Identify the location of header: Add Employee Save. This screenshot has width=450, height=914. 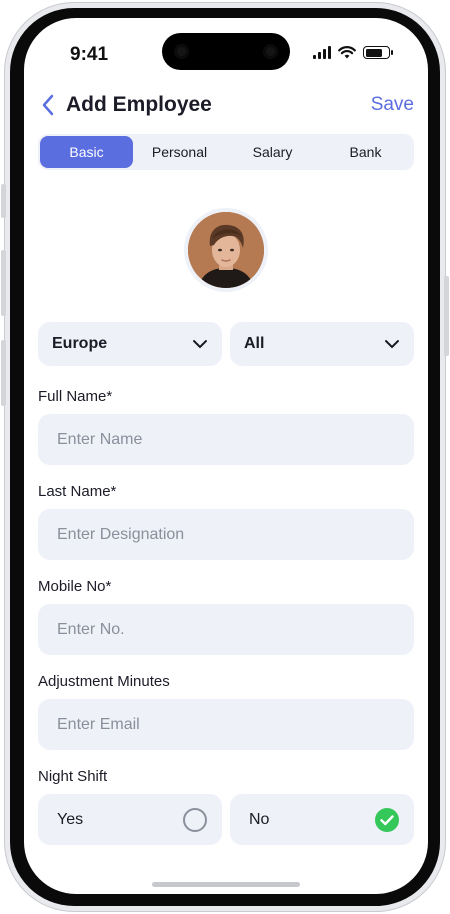
(226, 105).